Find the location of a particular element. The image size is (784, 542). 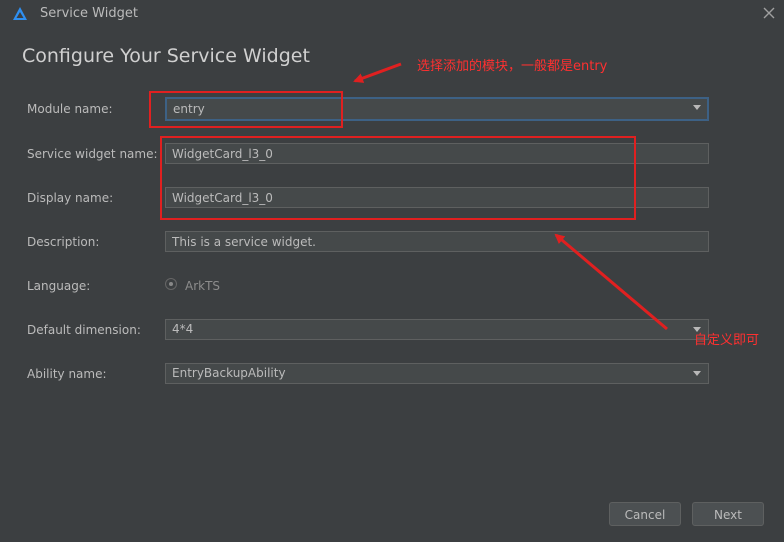

annotation-arrow-custom is located at coordinates (611, 282).